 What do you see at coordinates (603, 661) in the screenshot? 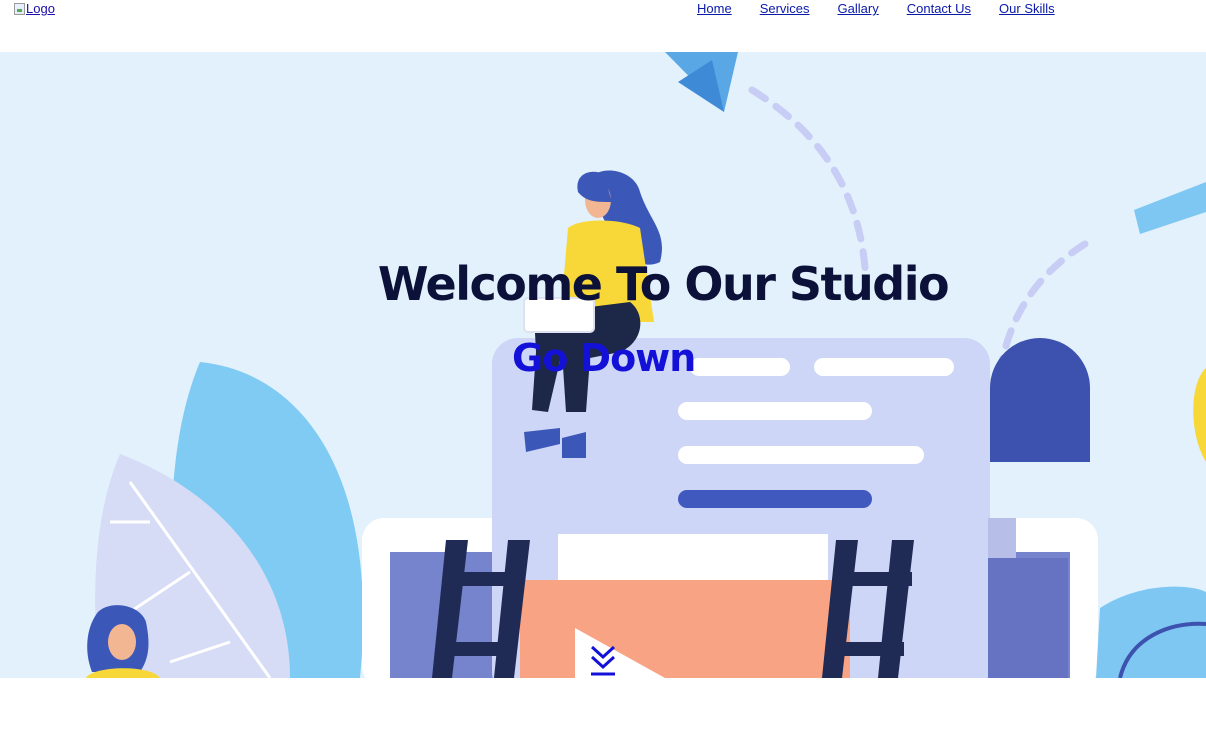
I see `chevrons-down-icon` at bounding box center [603, 661].